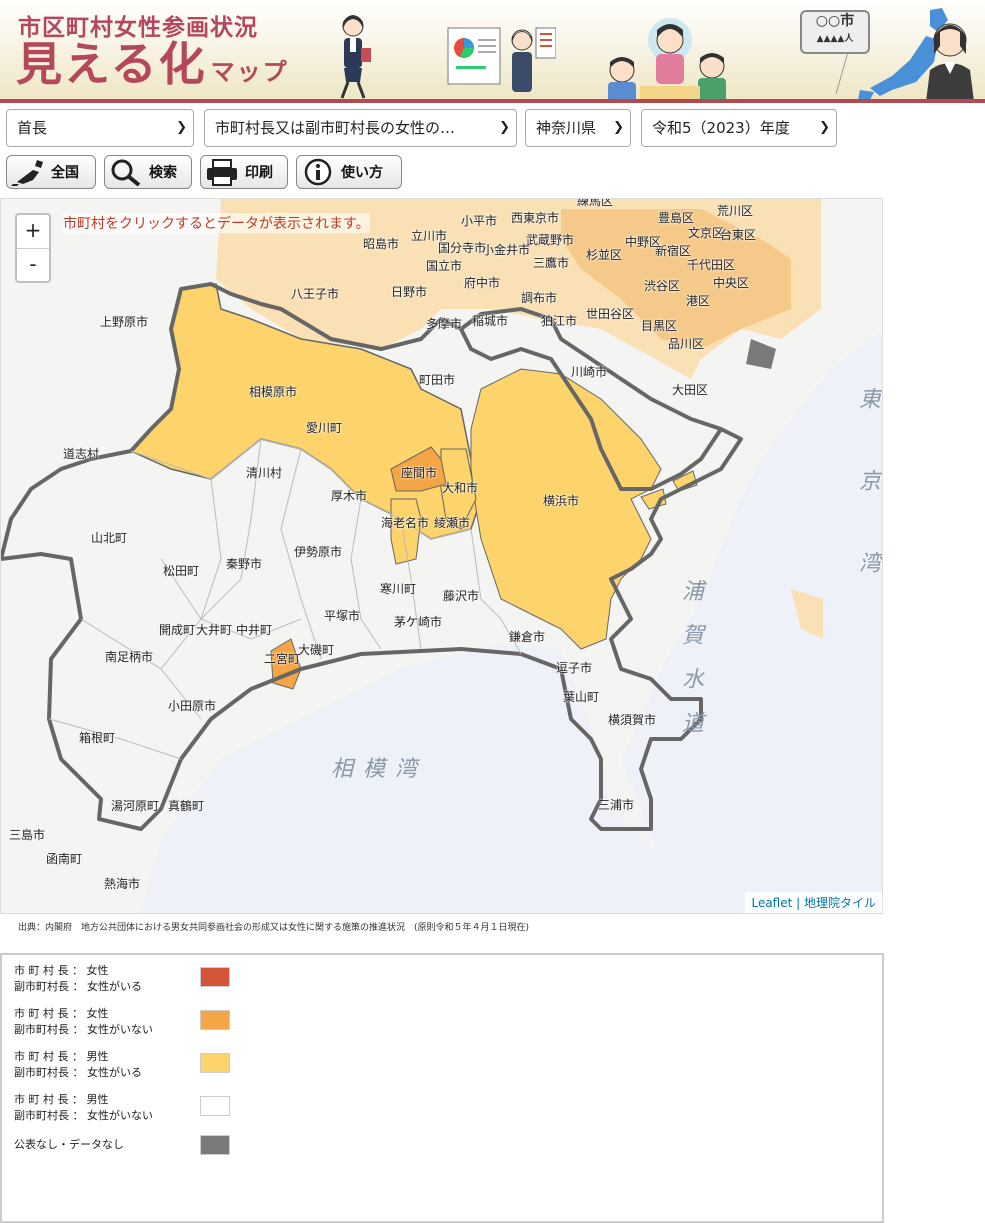 Image resolution: width=985 pixels, height=1223 pixels. Describe the element at coordinates (690, 667) in the screenshot. I see `water-label: 浦賀水道` at that location.